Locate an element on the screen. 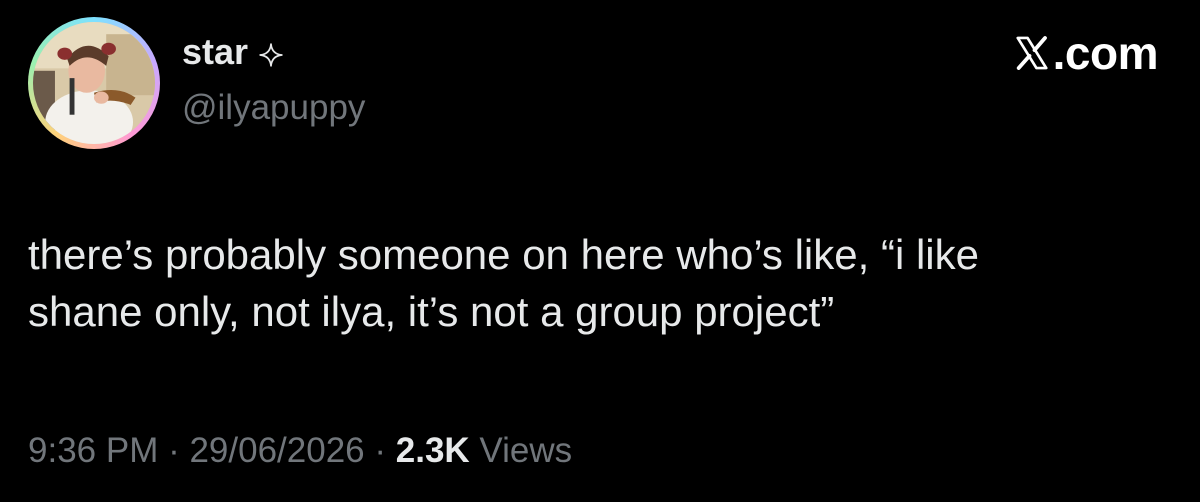 This screenshot has height=502, width=1200. author-handle: @ilyapuppy is located at coordinates (273, 107).